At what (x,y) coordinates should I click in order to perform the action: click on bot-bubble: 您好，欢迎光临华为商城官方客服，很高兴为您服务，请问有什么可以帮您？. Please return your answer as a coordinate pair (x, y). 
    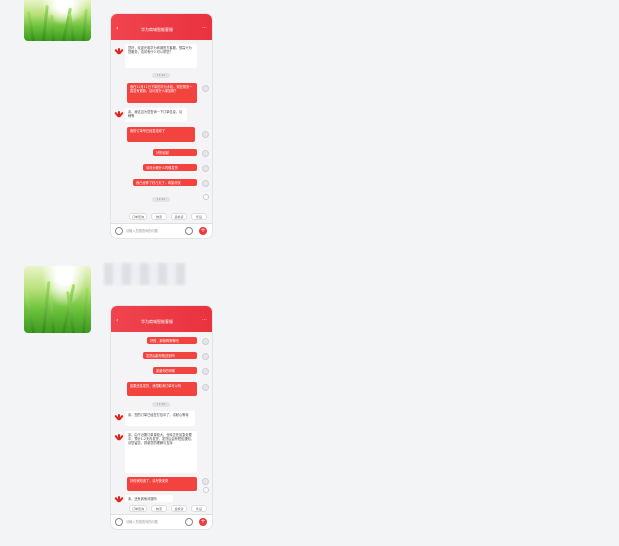
    Looking at the image, I should click on (161, 56).